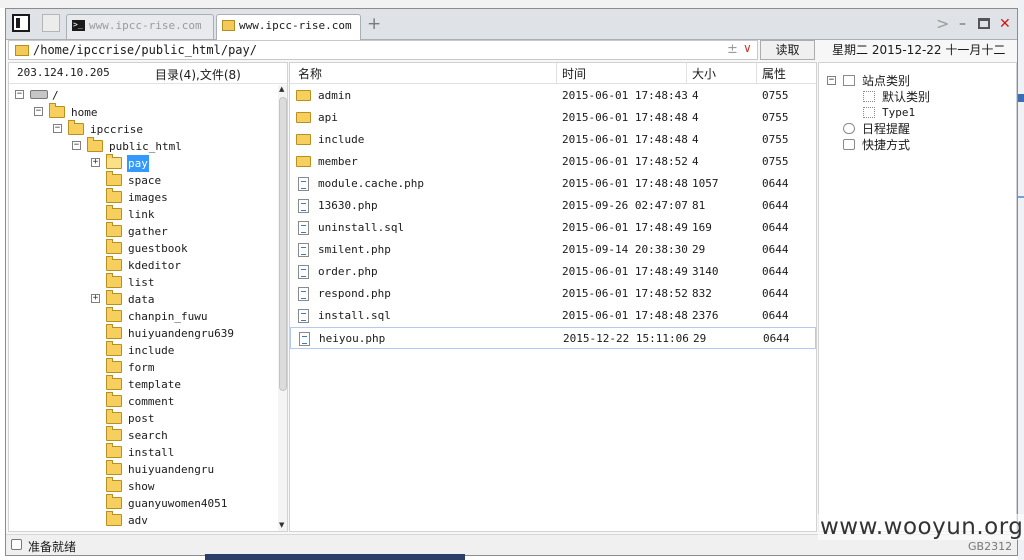 The image size is (1024, 560). What do you see at coordinates (849, 128) in the screenshot?
I see `reminder-icon` at bounding box center [849, 128].